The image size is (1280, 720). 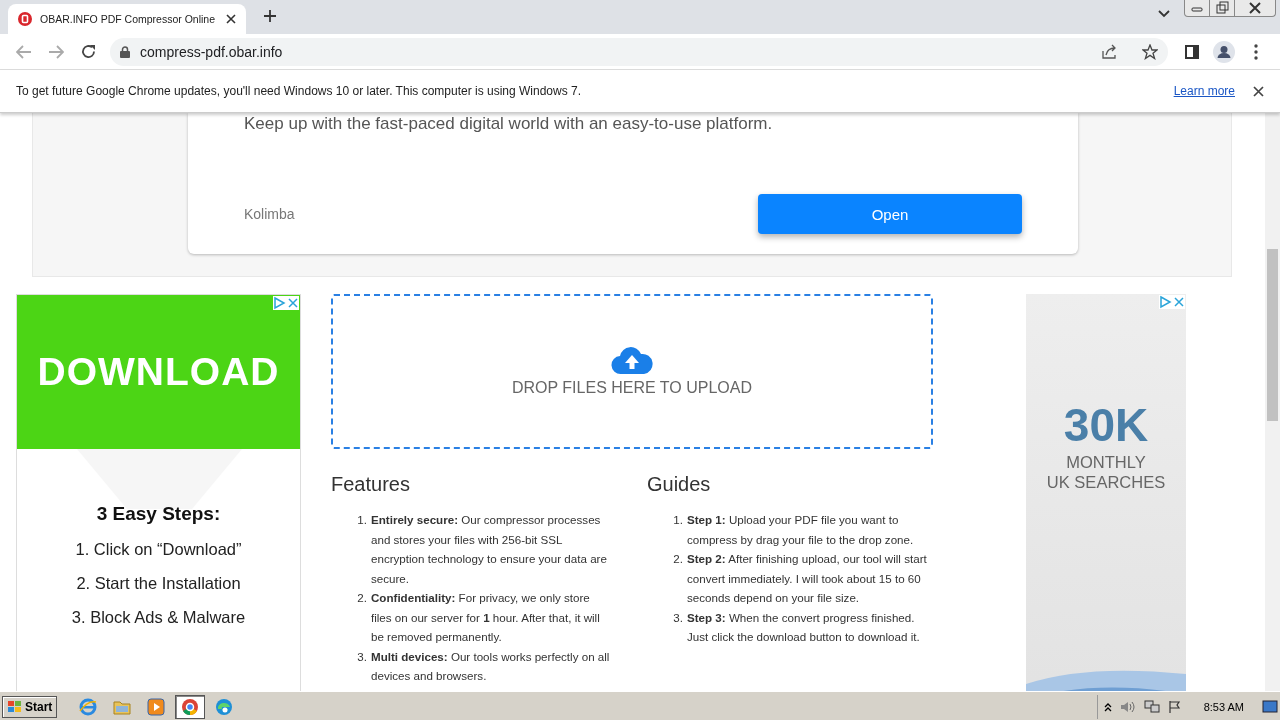 What do you see at coordinates (890, 214) in the screenshot?
I see `open-button: Open` at bounding box center [890, 214].